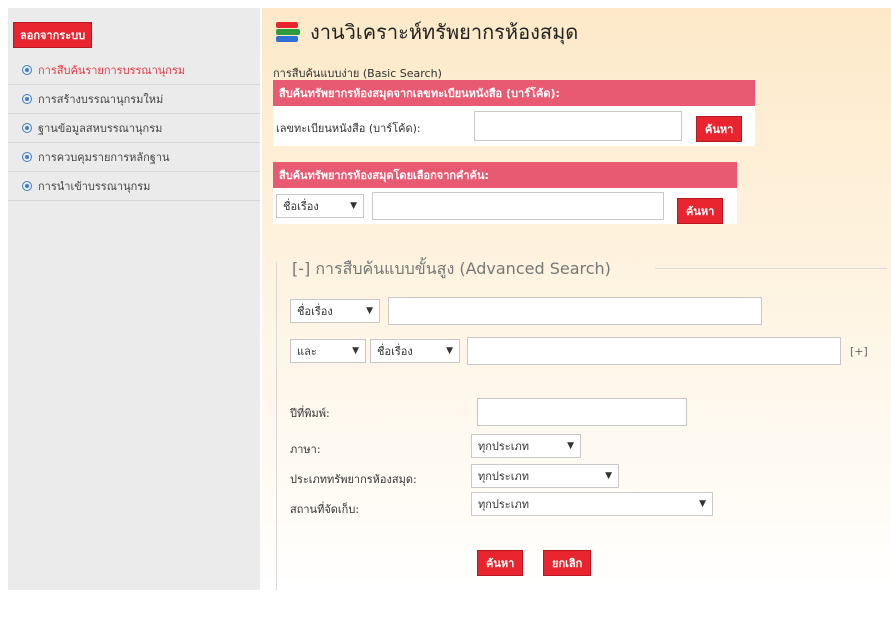  I want to click on barcode-search-button: ค้นหา, so click(719, 129).